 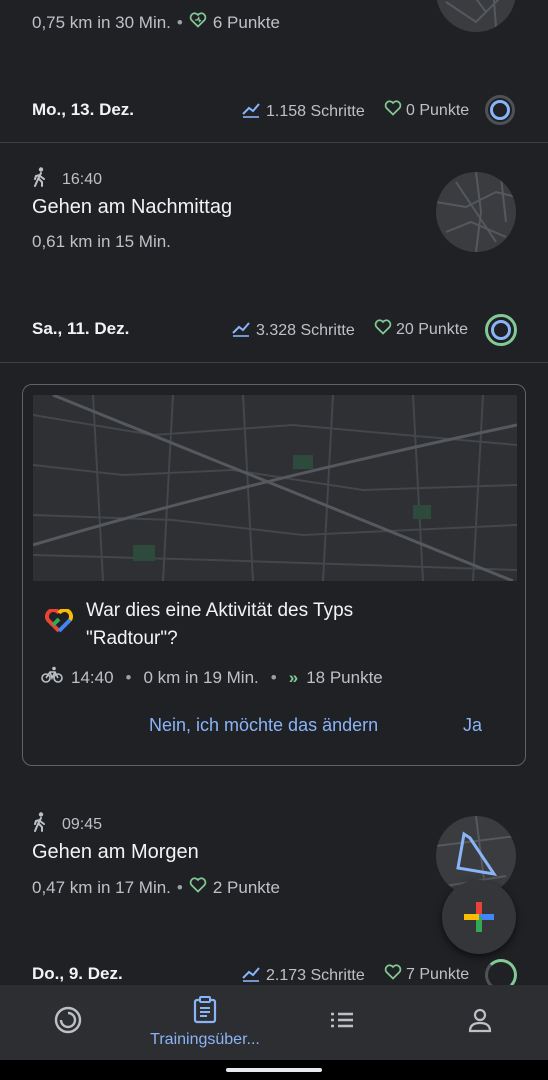 I want to click on browse-icon, so click(x=342, y=1022).